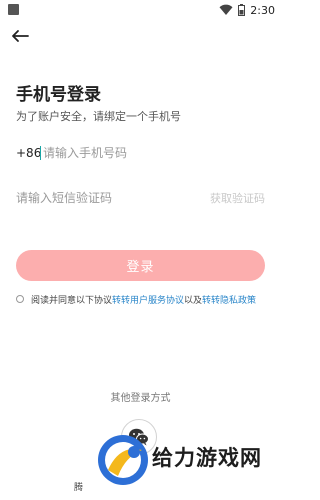 Image resolution: width=320 pixels, height=500 pixels. Describe the element at coordinates (40, 153) in the screenshot. I see `text-caret` at that location.